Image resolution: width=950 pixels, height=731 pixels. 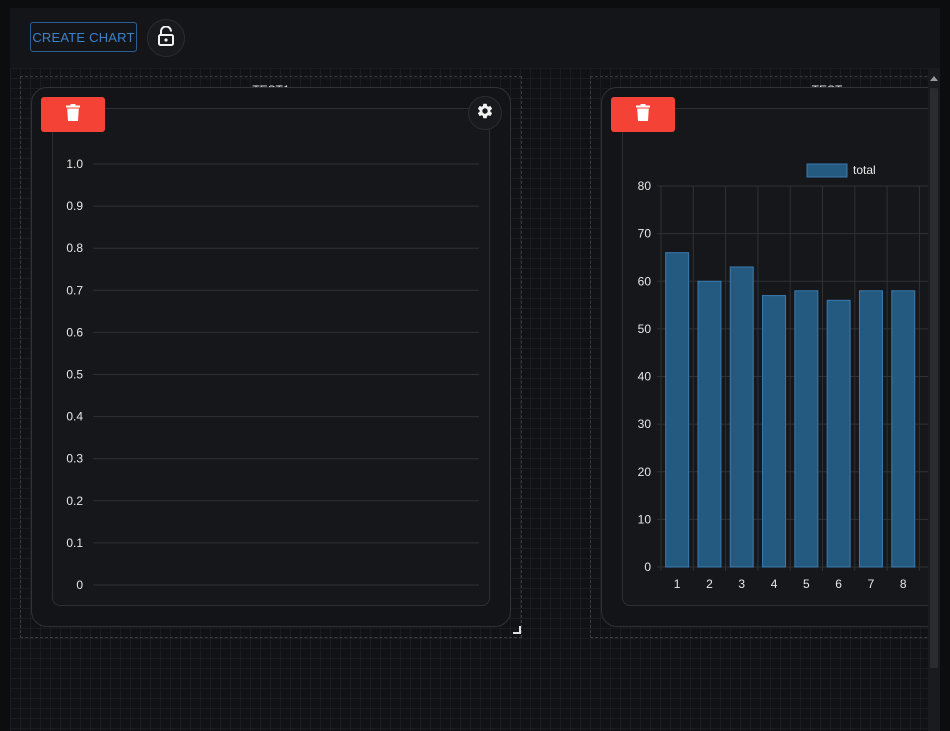 What do you see at coordinates (827, 170) in the screenshot?
I see `legend-swatch` at bounding box center [827, 170].